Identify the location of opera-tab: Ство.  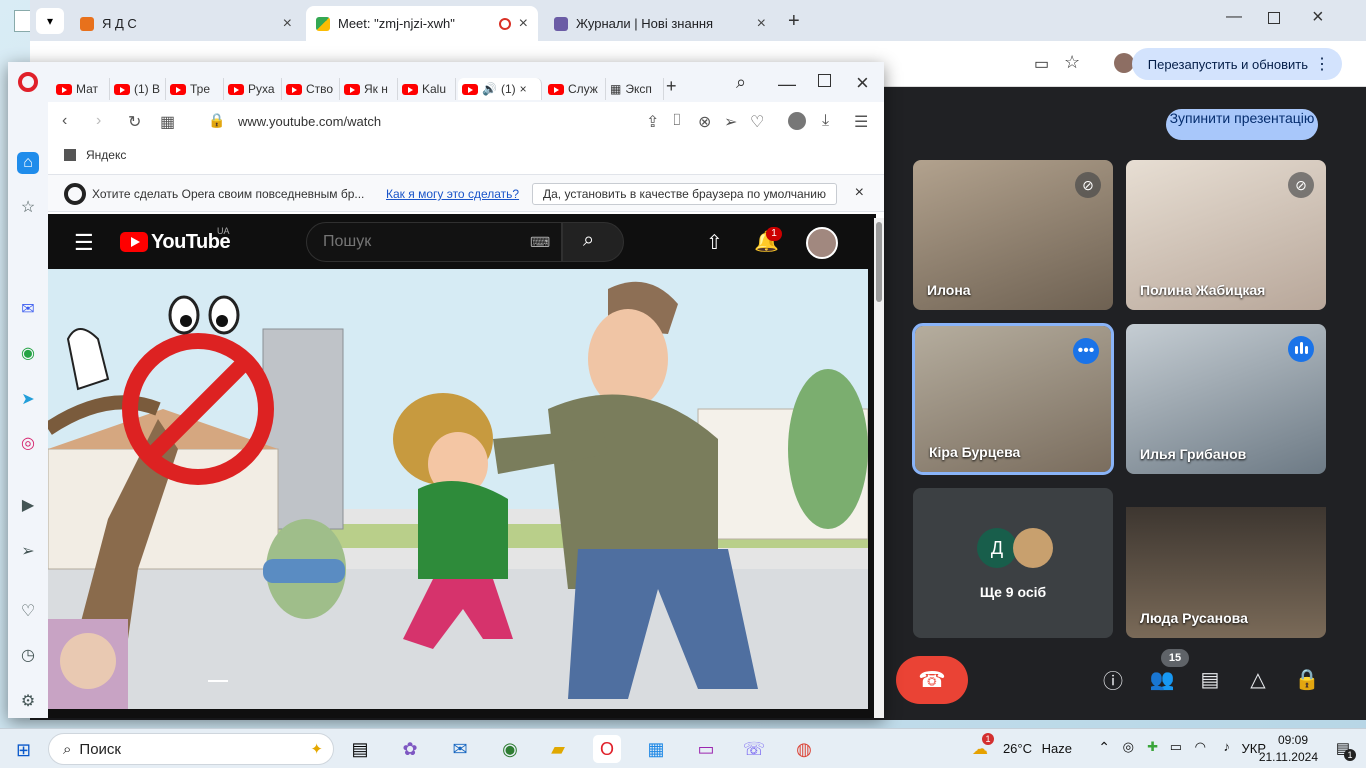
(311, 89).